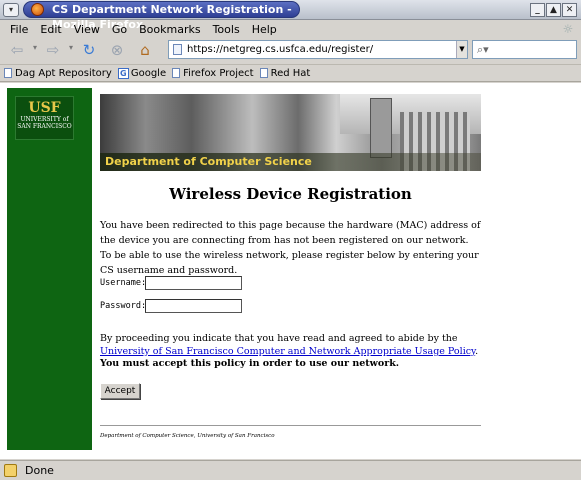 The height and width of the screenshot is (480, 581). What do you see at coordinates (290, 194) in the screenshot?
I see `page-title: Wireless Device Registration` at bounding box center [290, 194].